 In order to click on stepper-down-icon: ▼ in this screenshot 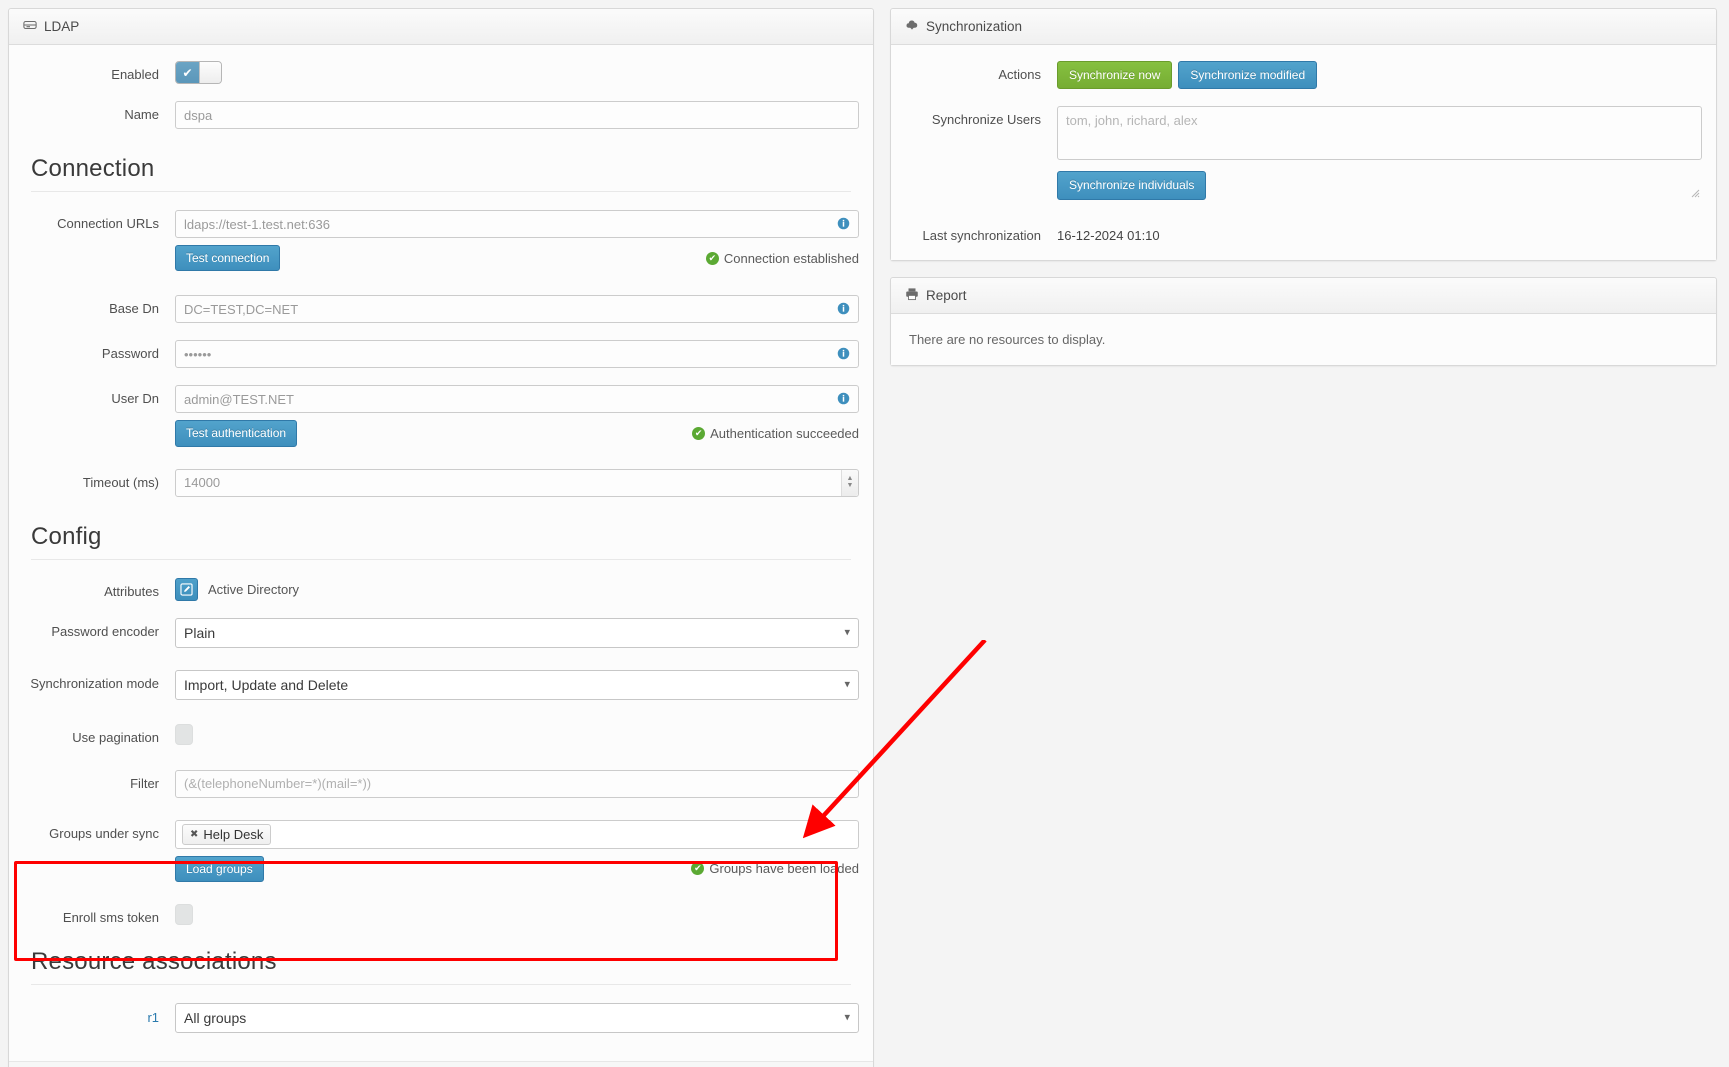, I will do `click(850, 485)`.